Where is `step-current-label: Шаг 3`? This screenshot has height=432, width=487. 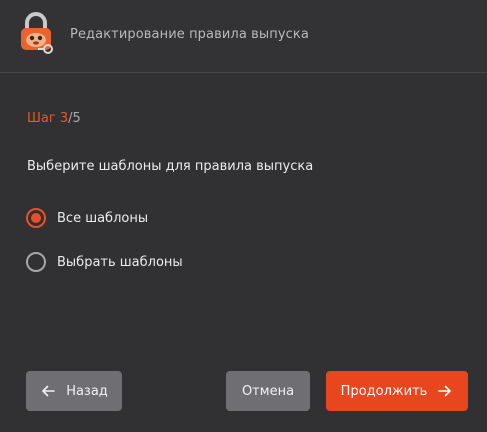
step-current-label: Шаг 3 is located at coordinates (48, 118).